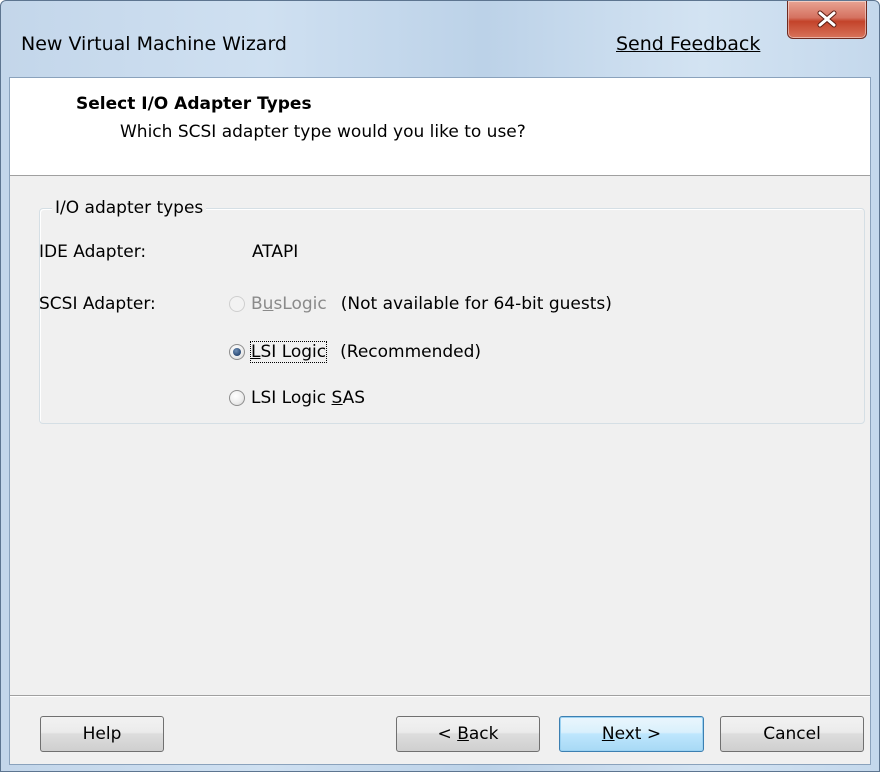 This screenshot has height=772, width=880. I want to click on radio-label: BusLogic, so click(289, 304).